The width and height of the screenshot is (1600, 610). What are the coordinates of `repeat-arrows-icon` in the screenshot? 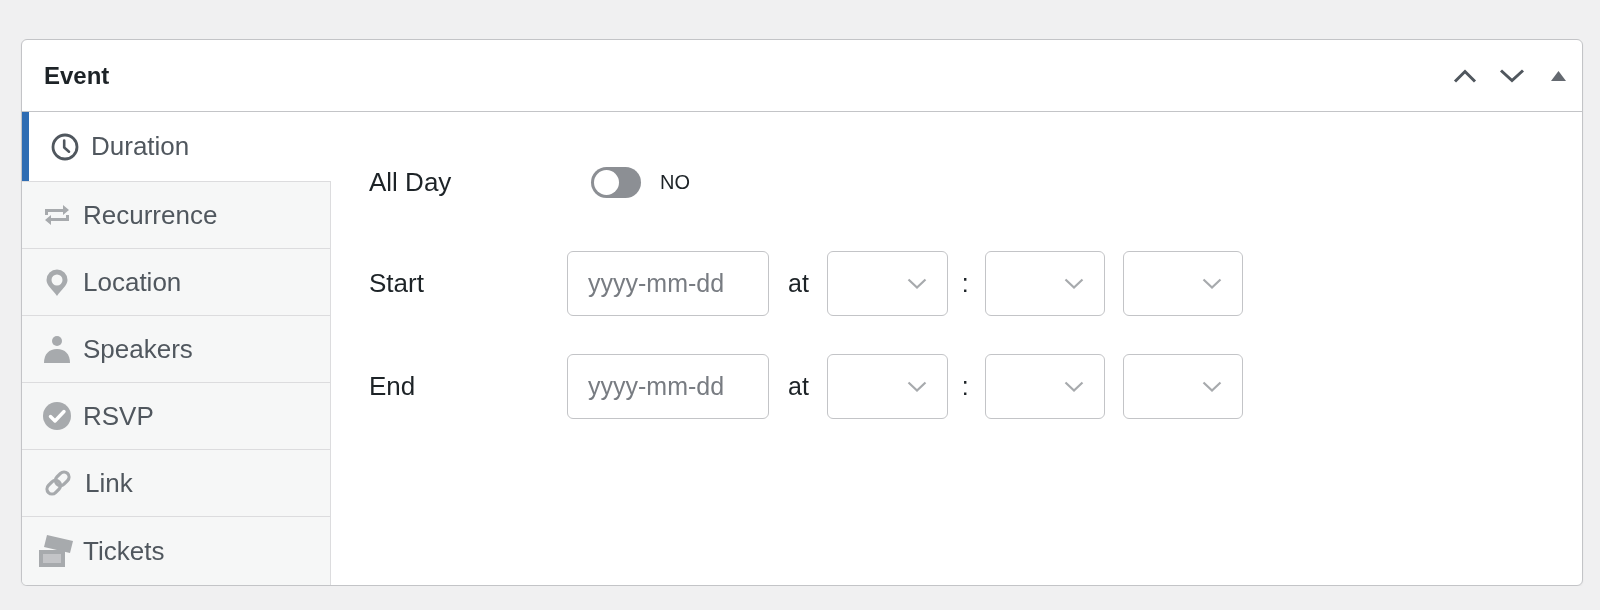 It's located at (57, 215).